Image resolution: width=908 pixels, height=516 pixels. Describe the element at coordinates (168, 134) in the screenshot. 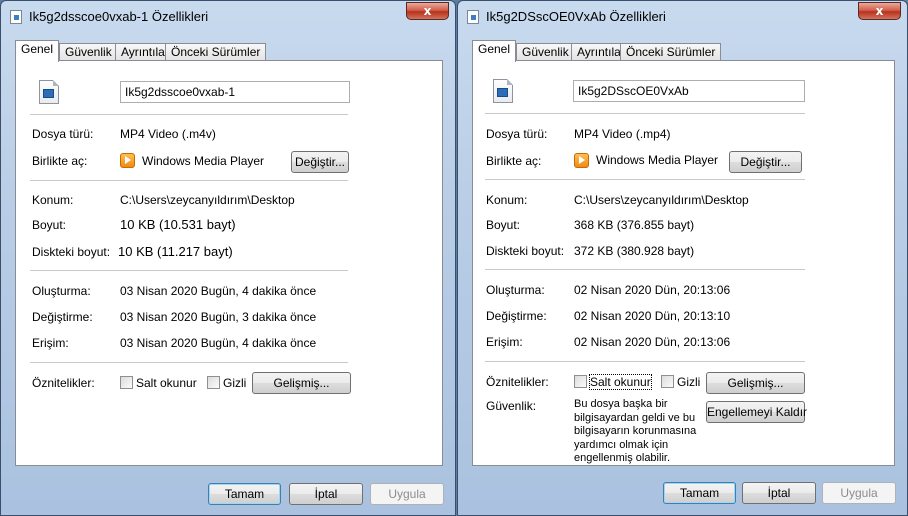

I see `file-type-value: MP4 Video (.m4v)` at that location.